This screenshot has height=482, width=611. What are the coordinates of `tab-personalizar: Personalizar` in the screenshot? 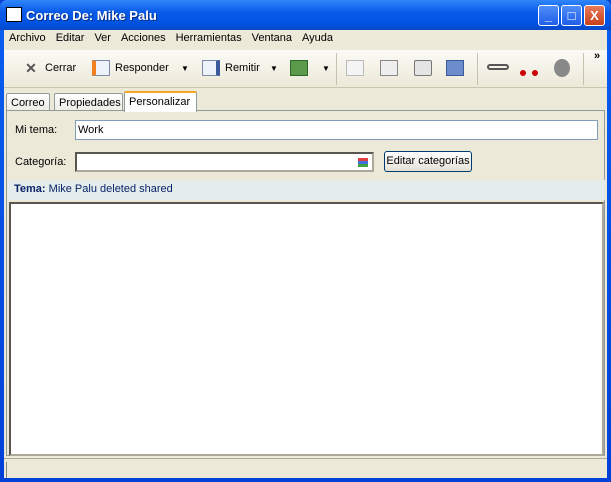 It's located at (160, 101).